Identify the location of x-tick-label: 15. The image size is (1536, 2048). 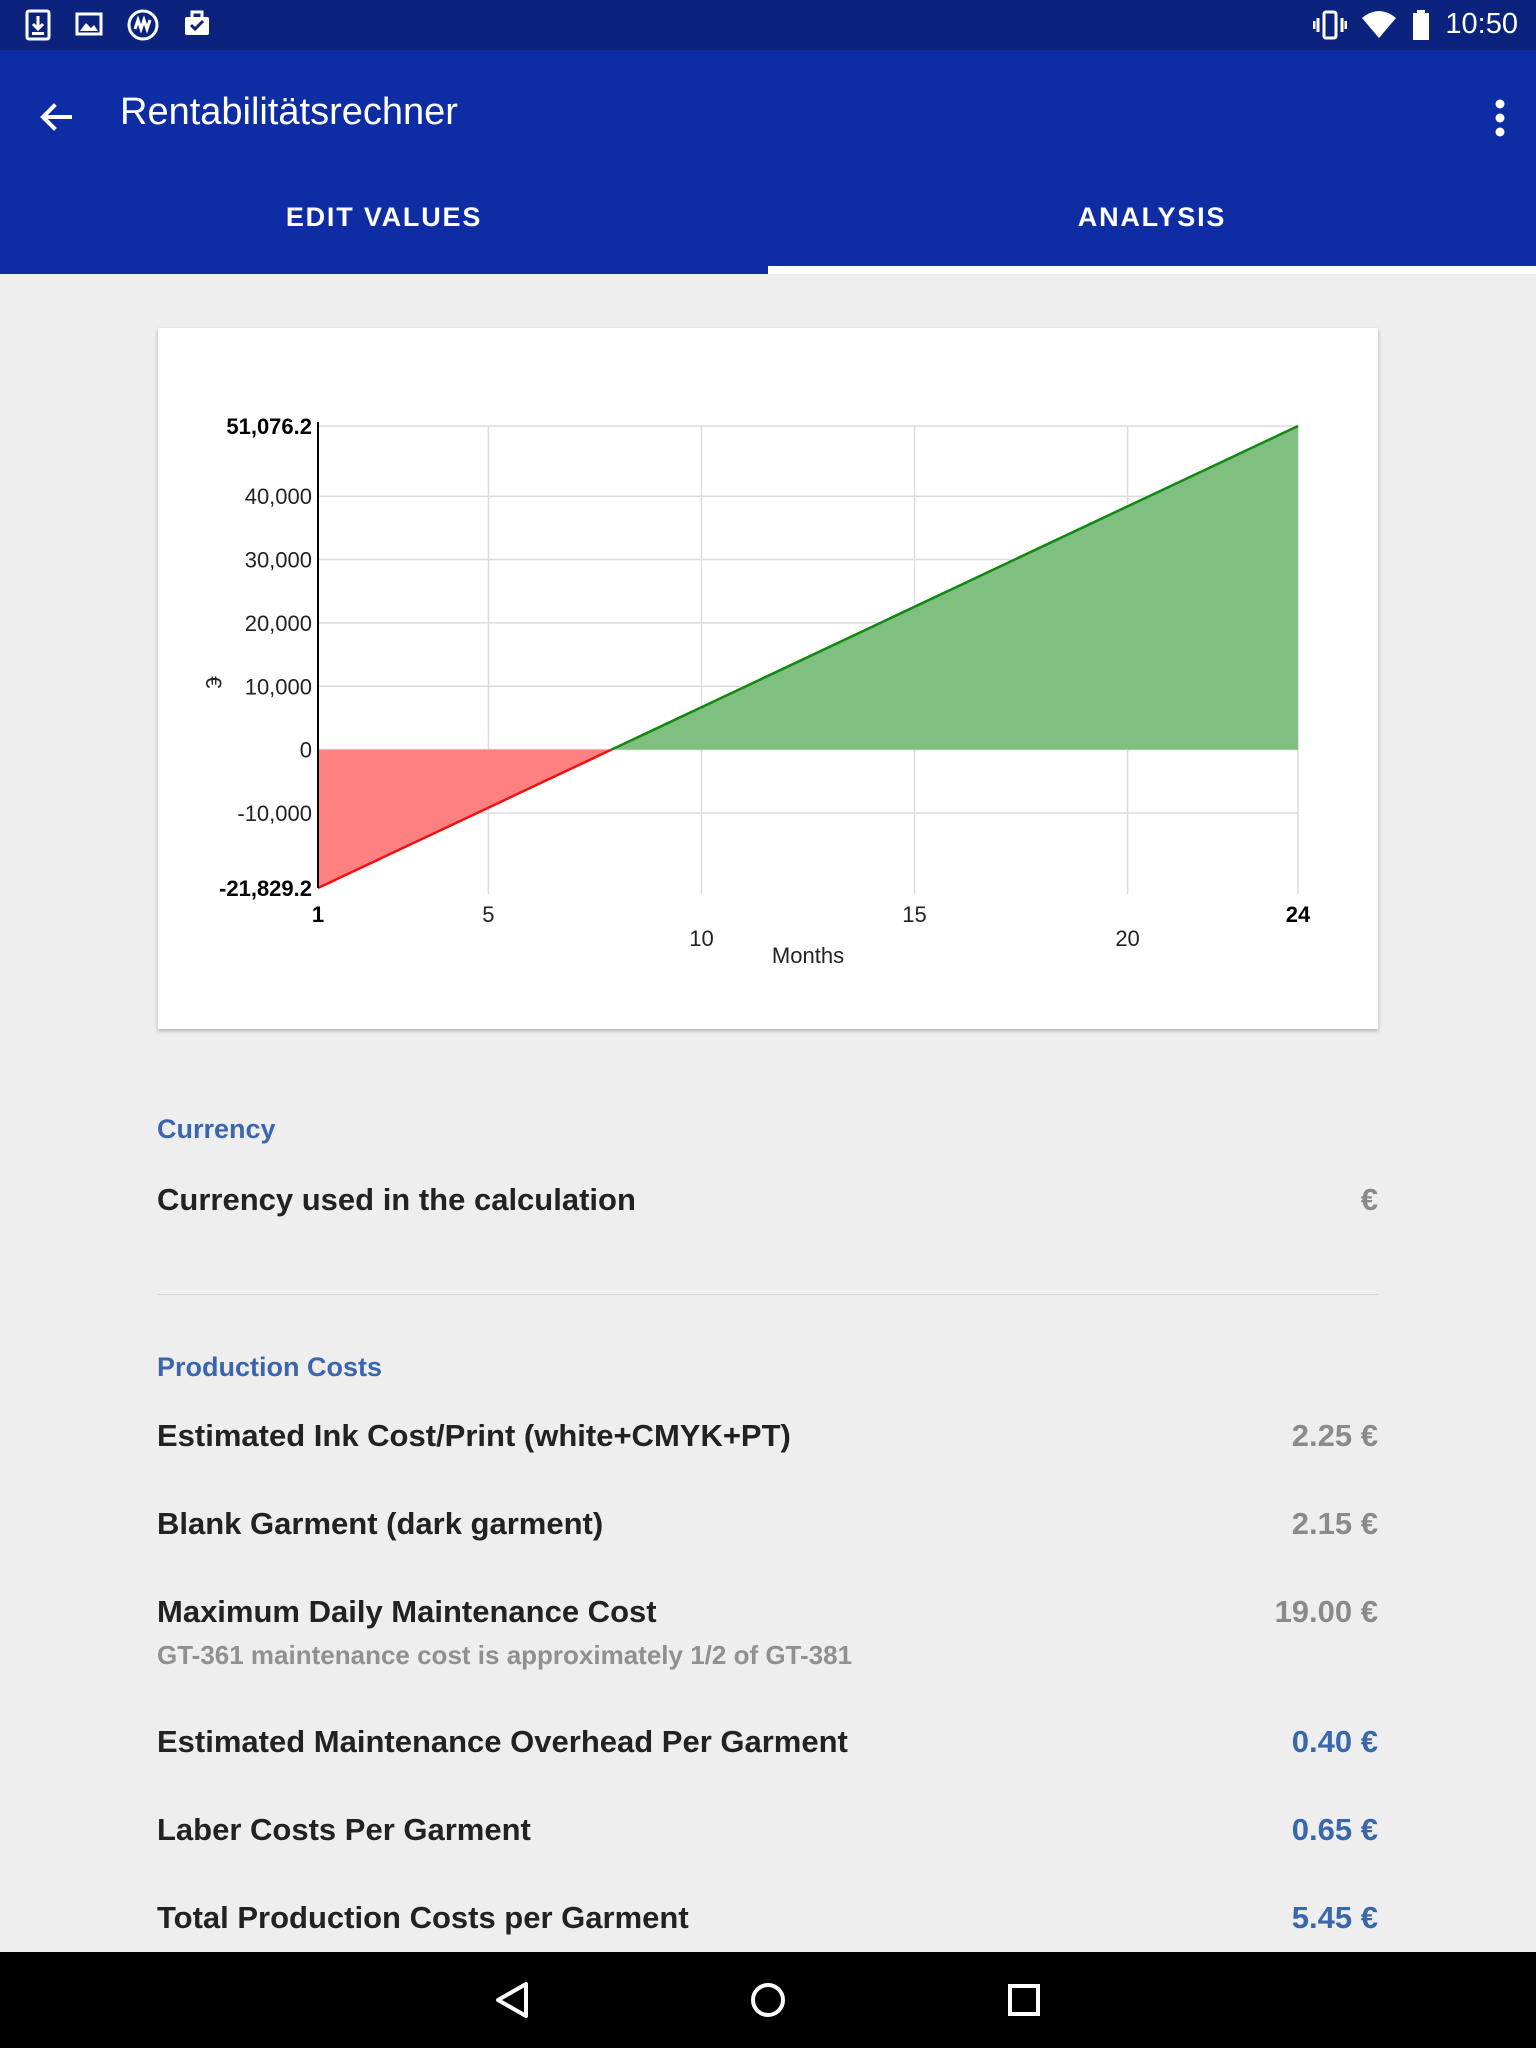
(914, 914).